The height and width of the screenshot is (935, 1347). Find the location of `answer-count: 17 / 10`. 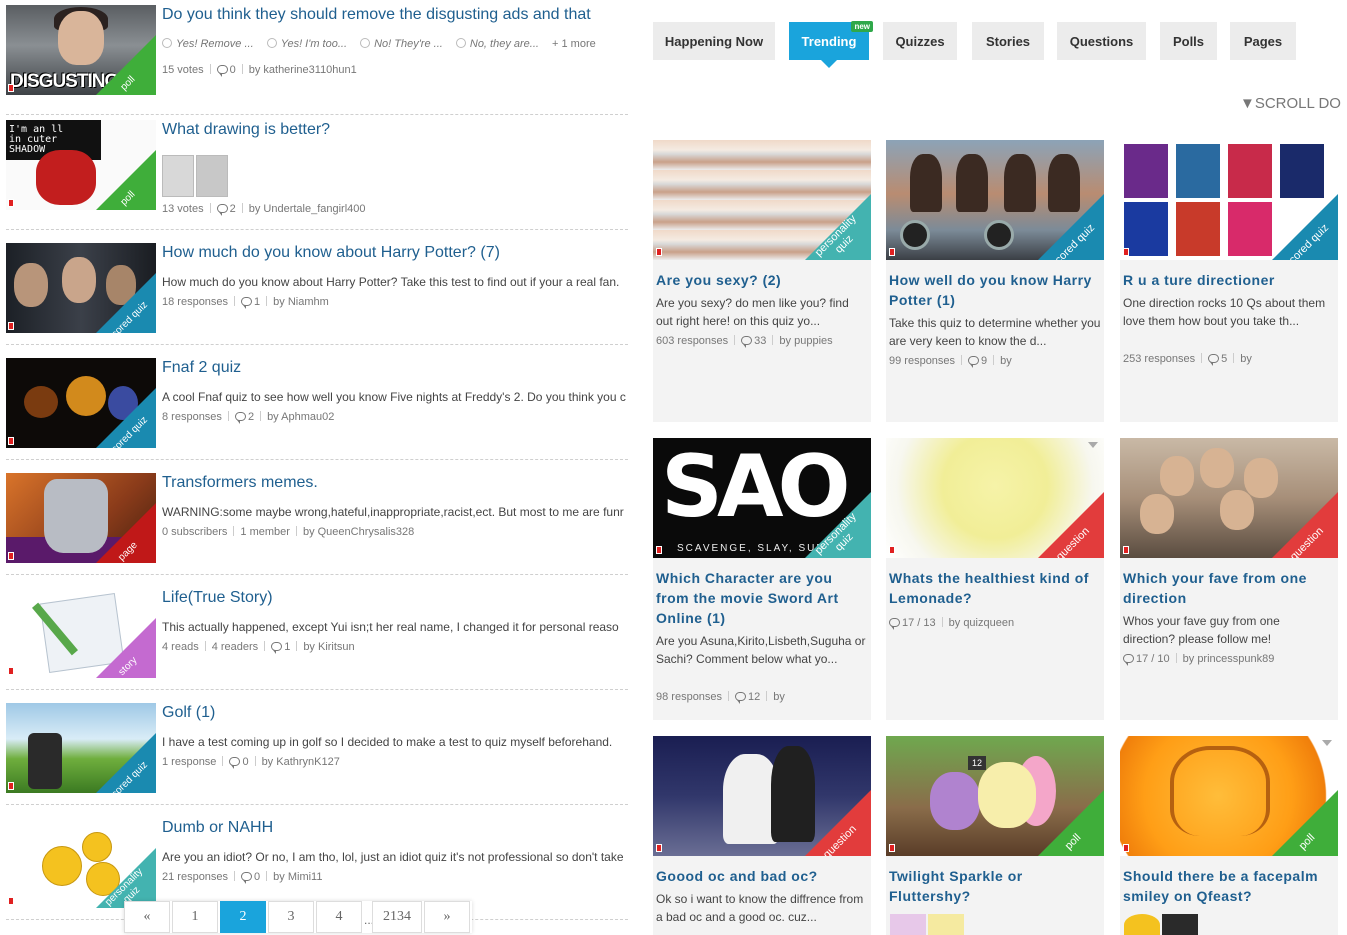

answer-count: 17 / 10 is located at coordinates (1153, 659).